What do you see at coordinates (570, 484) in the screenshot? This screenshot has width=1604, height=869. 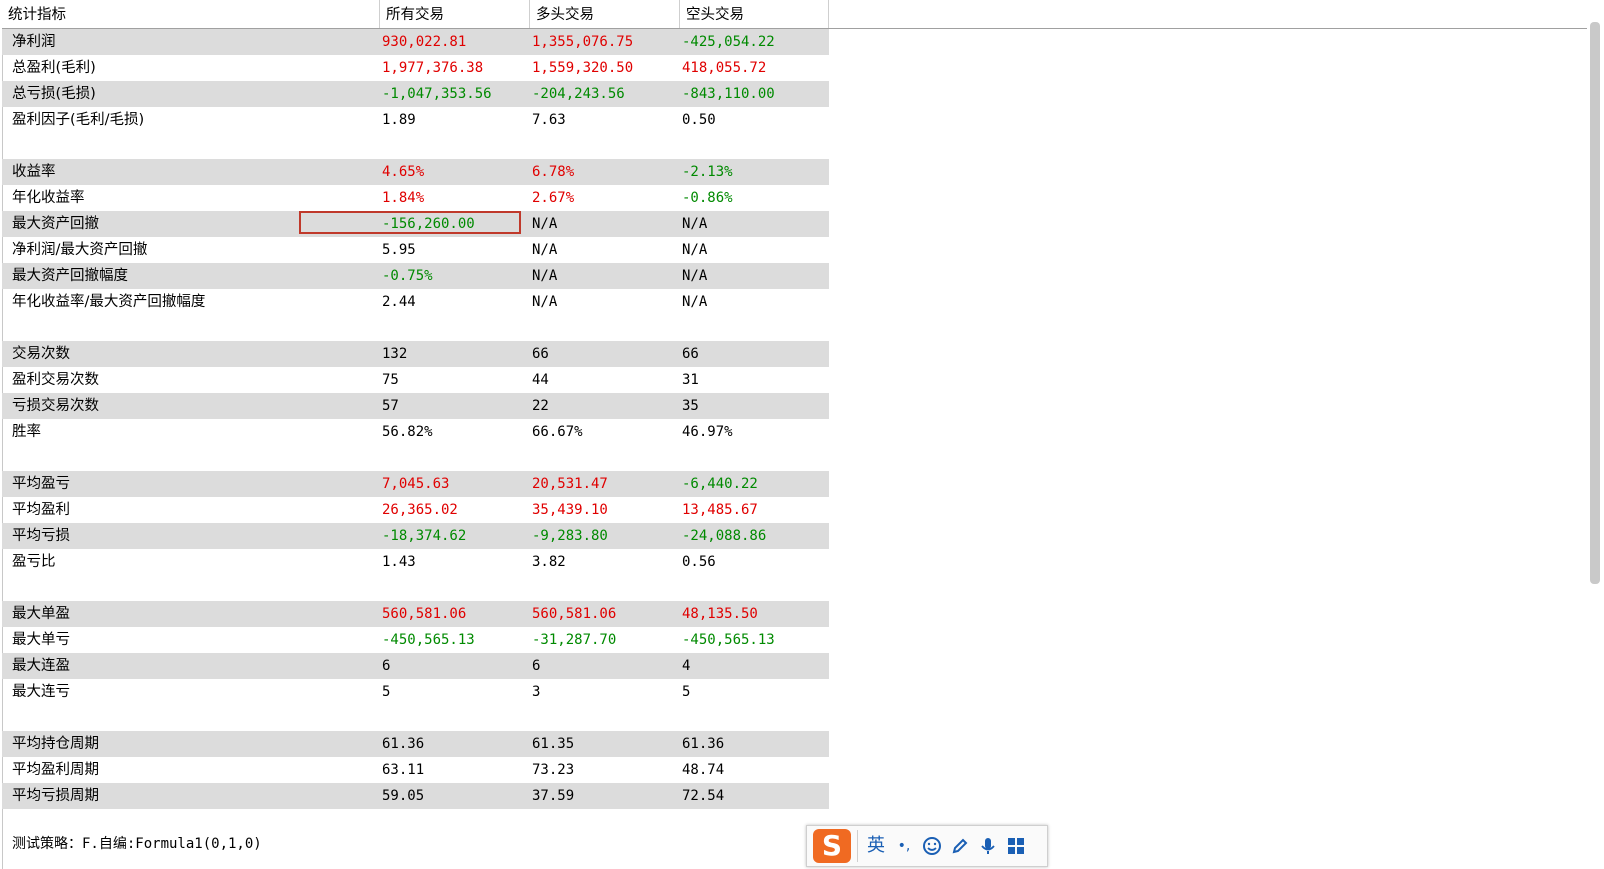 I see `long-trades-value: 20,531.47` at bounding box center [570, 484].